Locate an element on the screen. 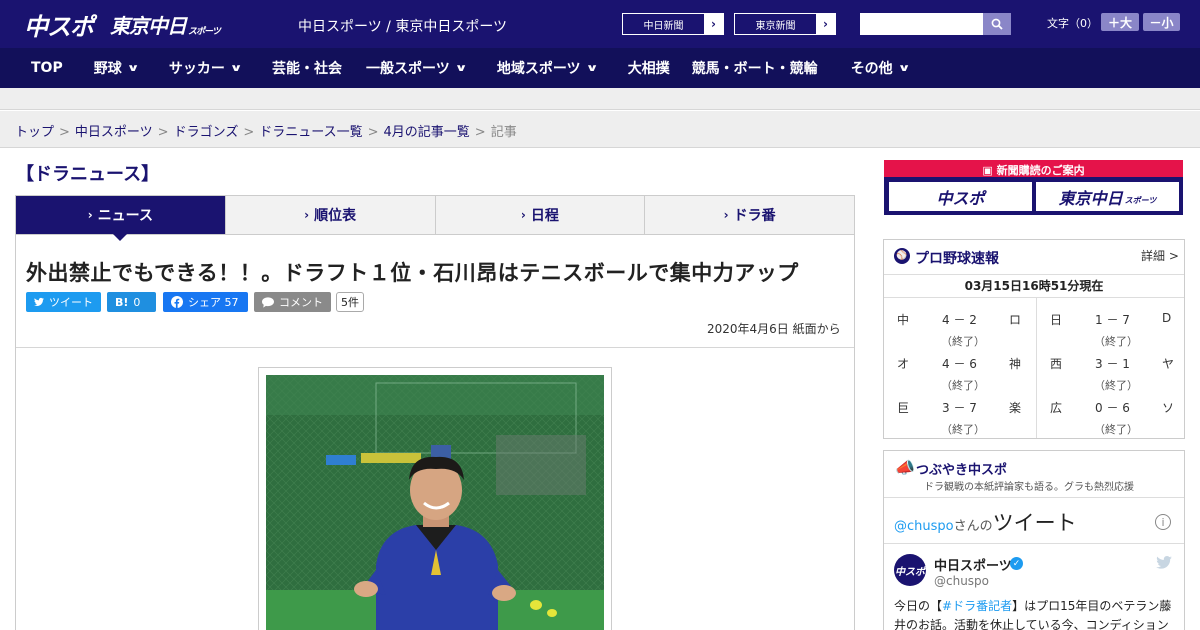 Image resolution: width=1200 pixels, height=630 pixels. nav-item-8: その他 ∨ is located at coordinates (880, 68).